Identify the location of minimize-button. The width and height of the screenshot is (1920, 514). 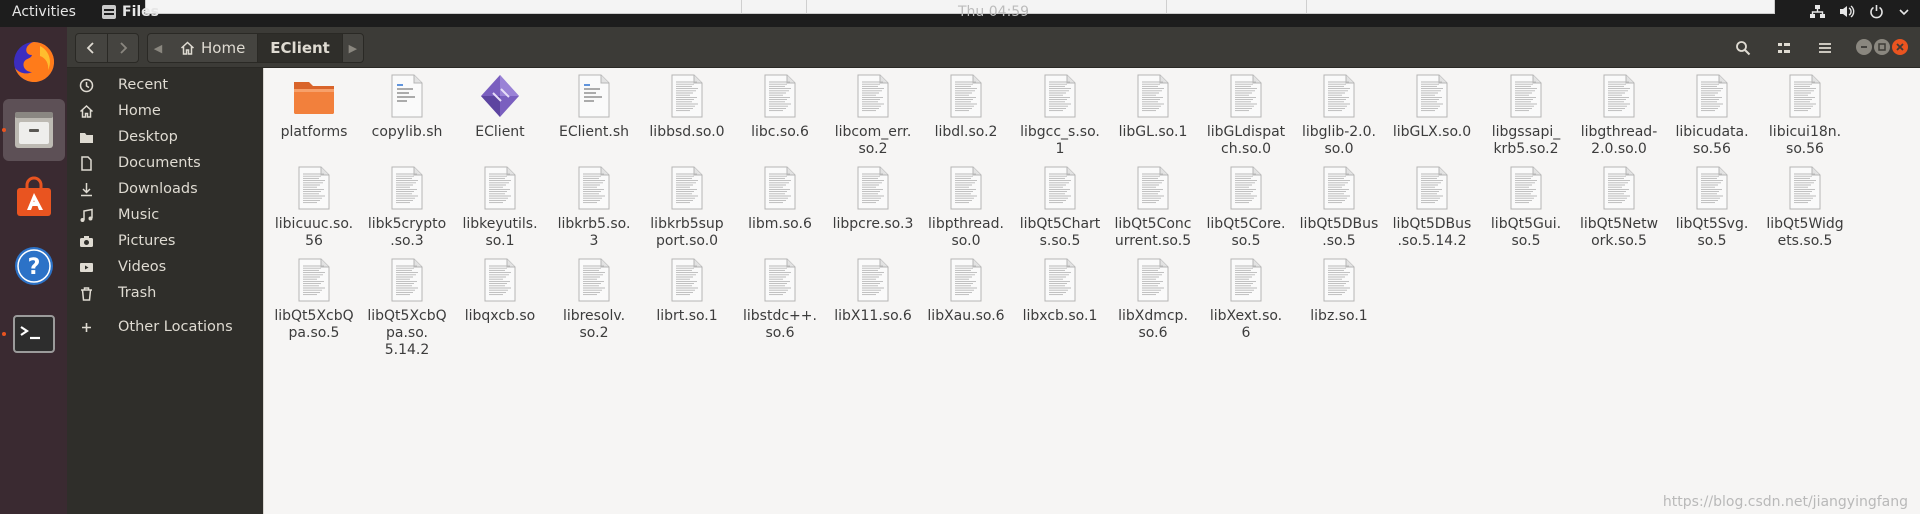
(1864, 47).